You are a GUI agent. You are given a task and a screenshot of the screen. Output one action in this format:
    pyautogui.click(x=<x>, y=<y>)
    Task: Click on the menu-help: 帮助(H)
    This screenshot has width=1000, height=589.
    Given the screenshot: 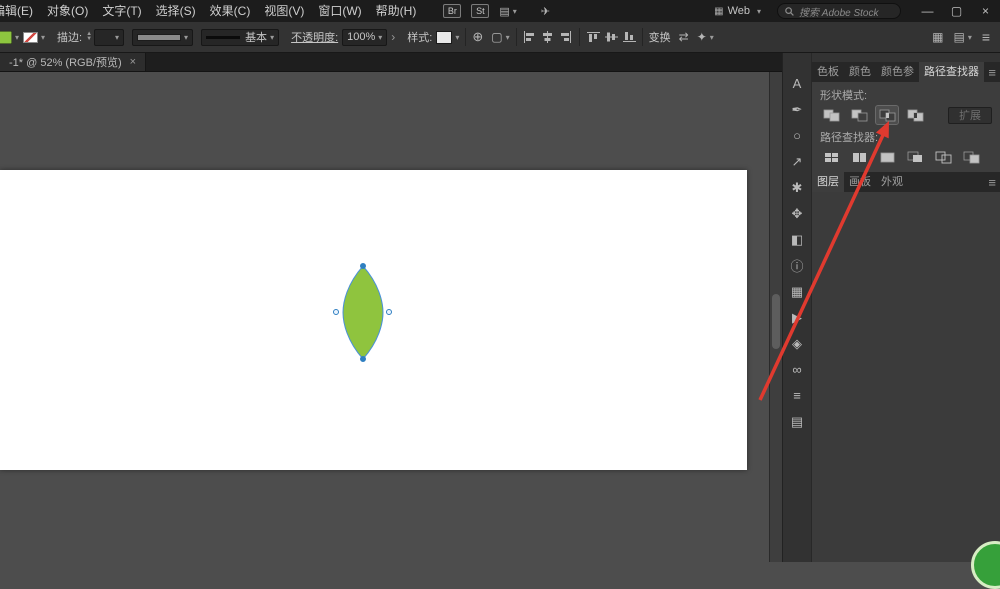 What is the action you would take?
    pyautogui.click(x=396, y=11)
    